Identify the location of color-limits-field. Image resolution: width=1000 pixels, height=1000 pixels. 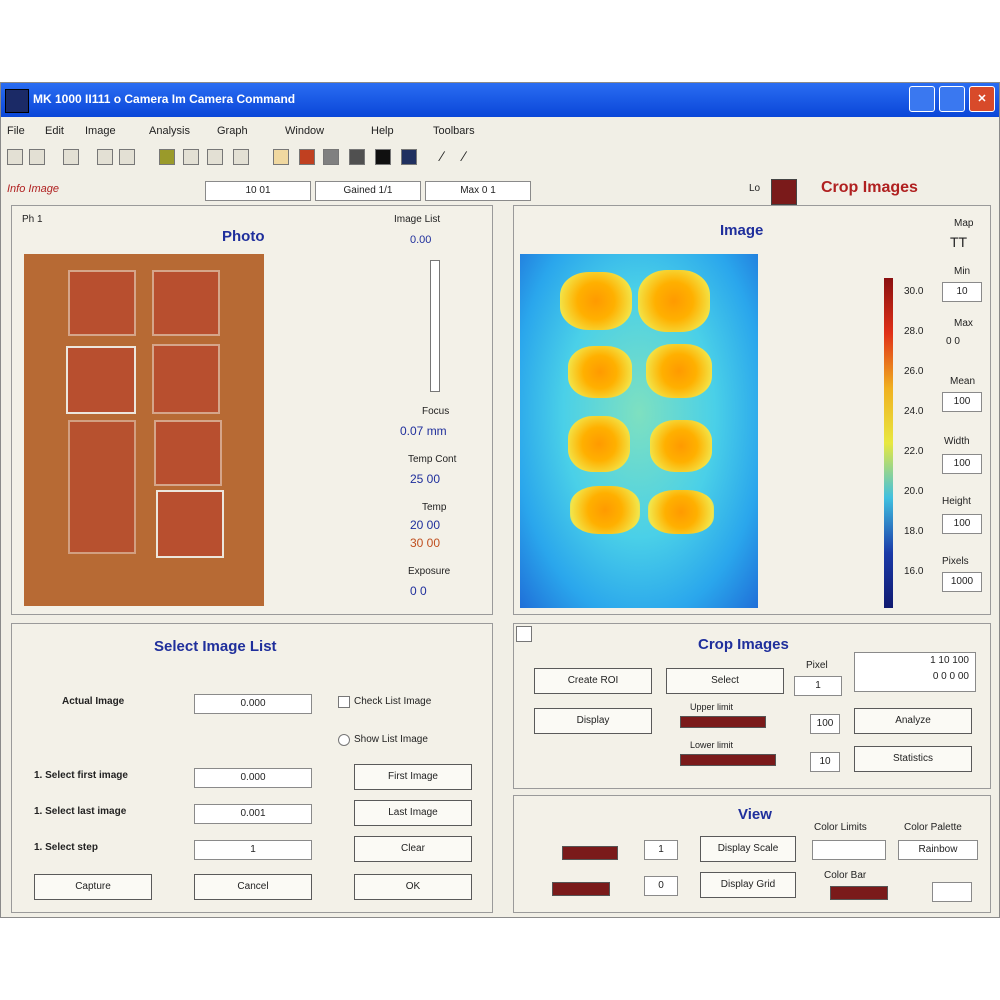
(849, 850).